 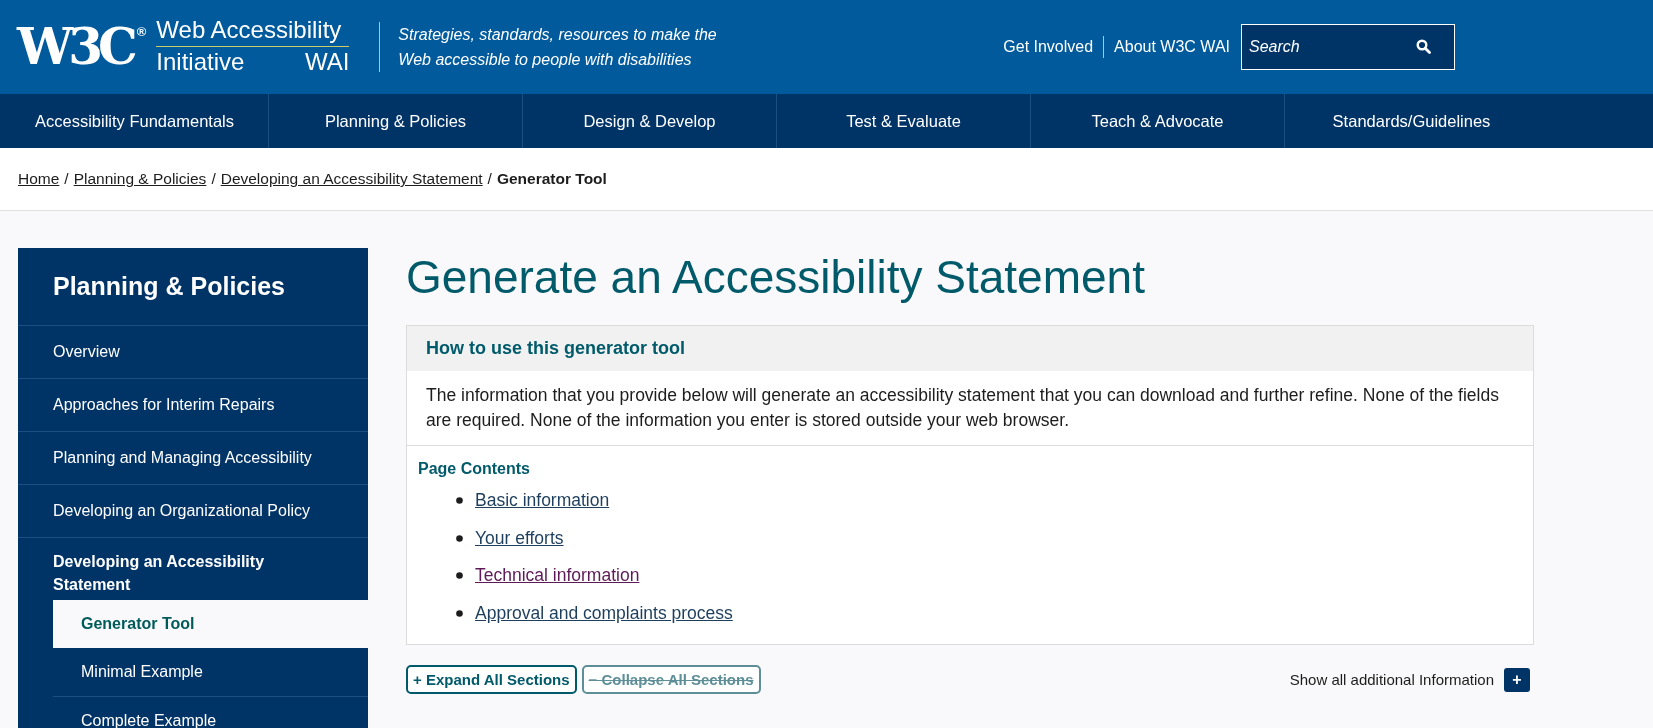 I want to click on page-title: Generate an Accessibility Statement, so click(x=776, y=277).